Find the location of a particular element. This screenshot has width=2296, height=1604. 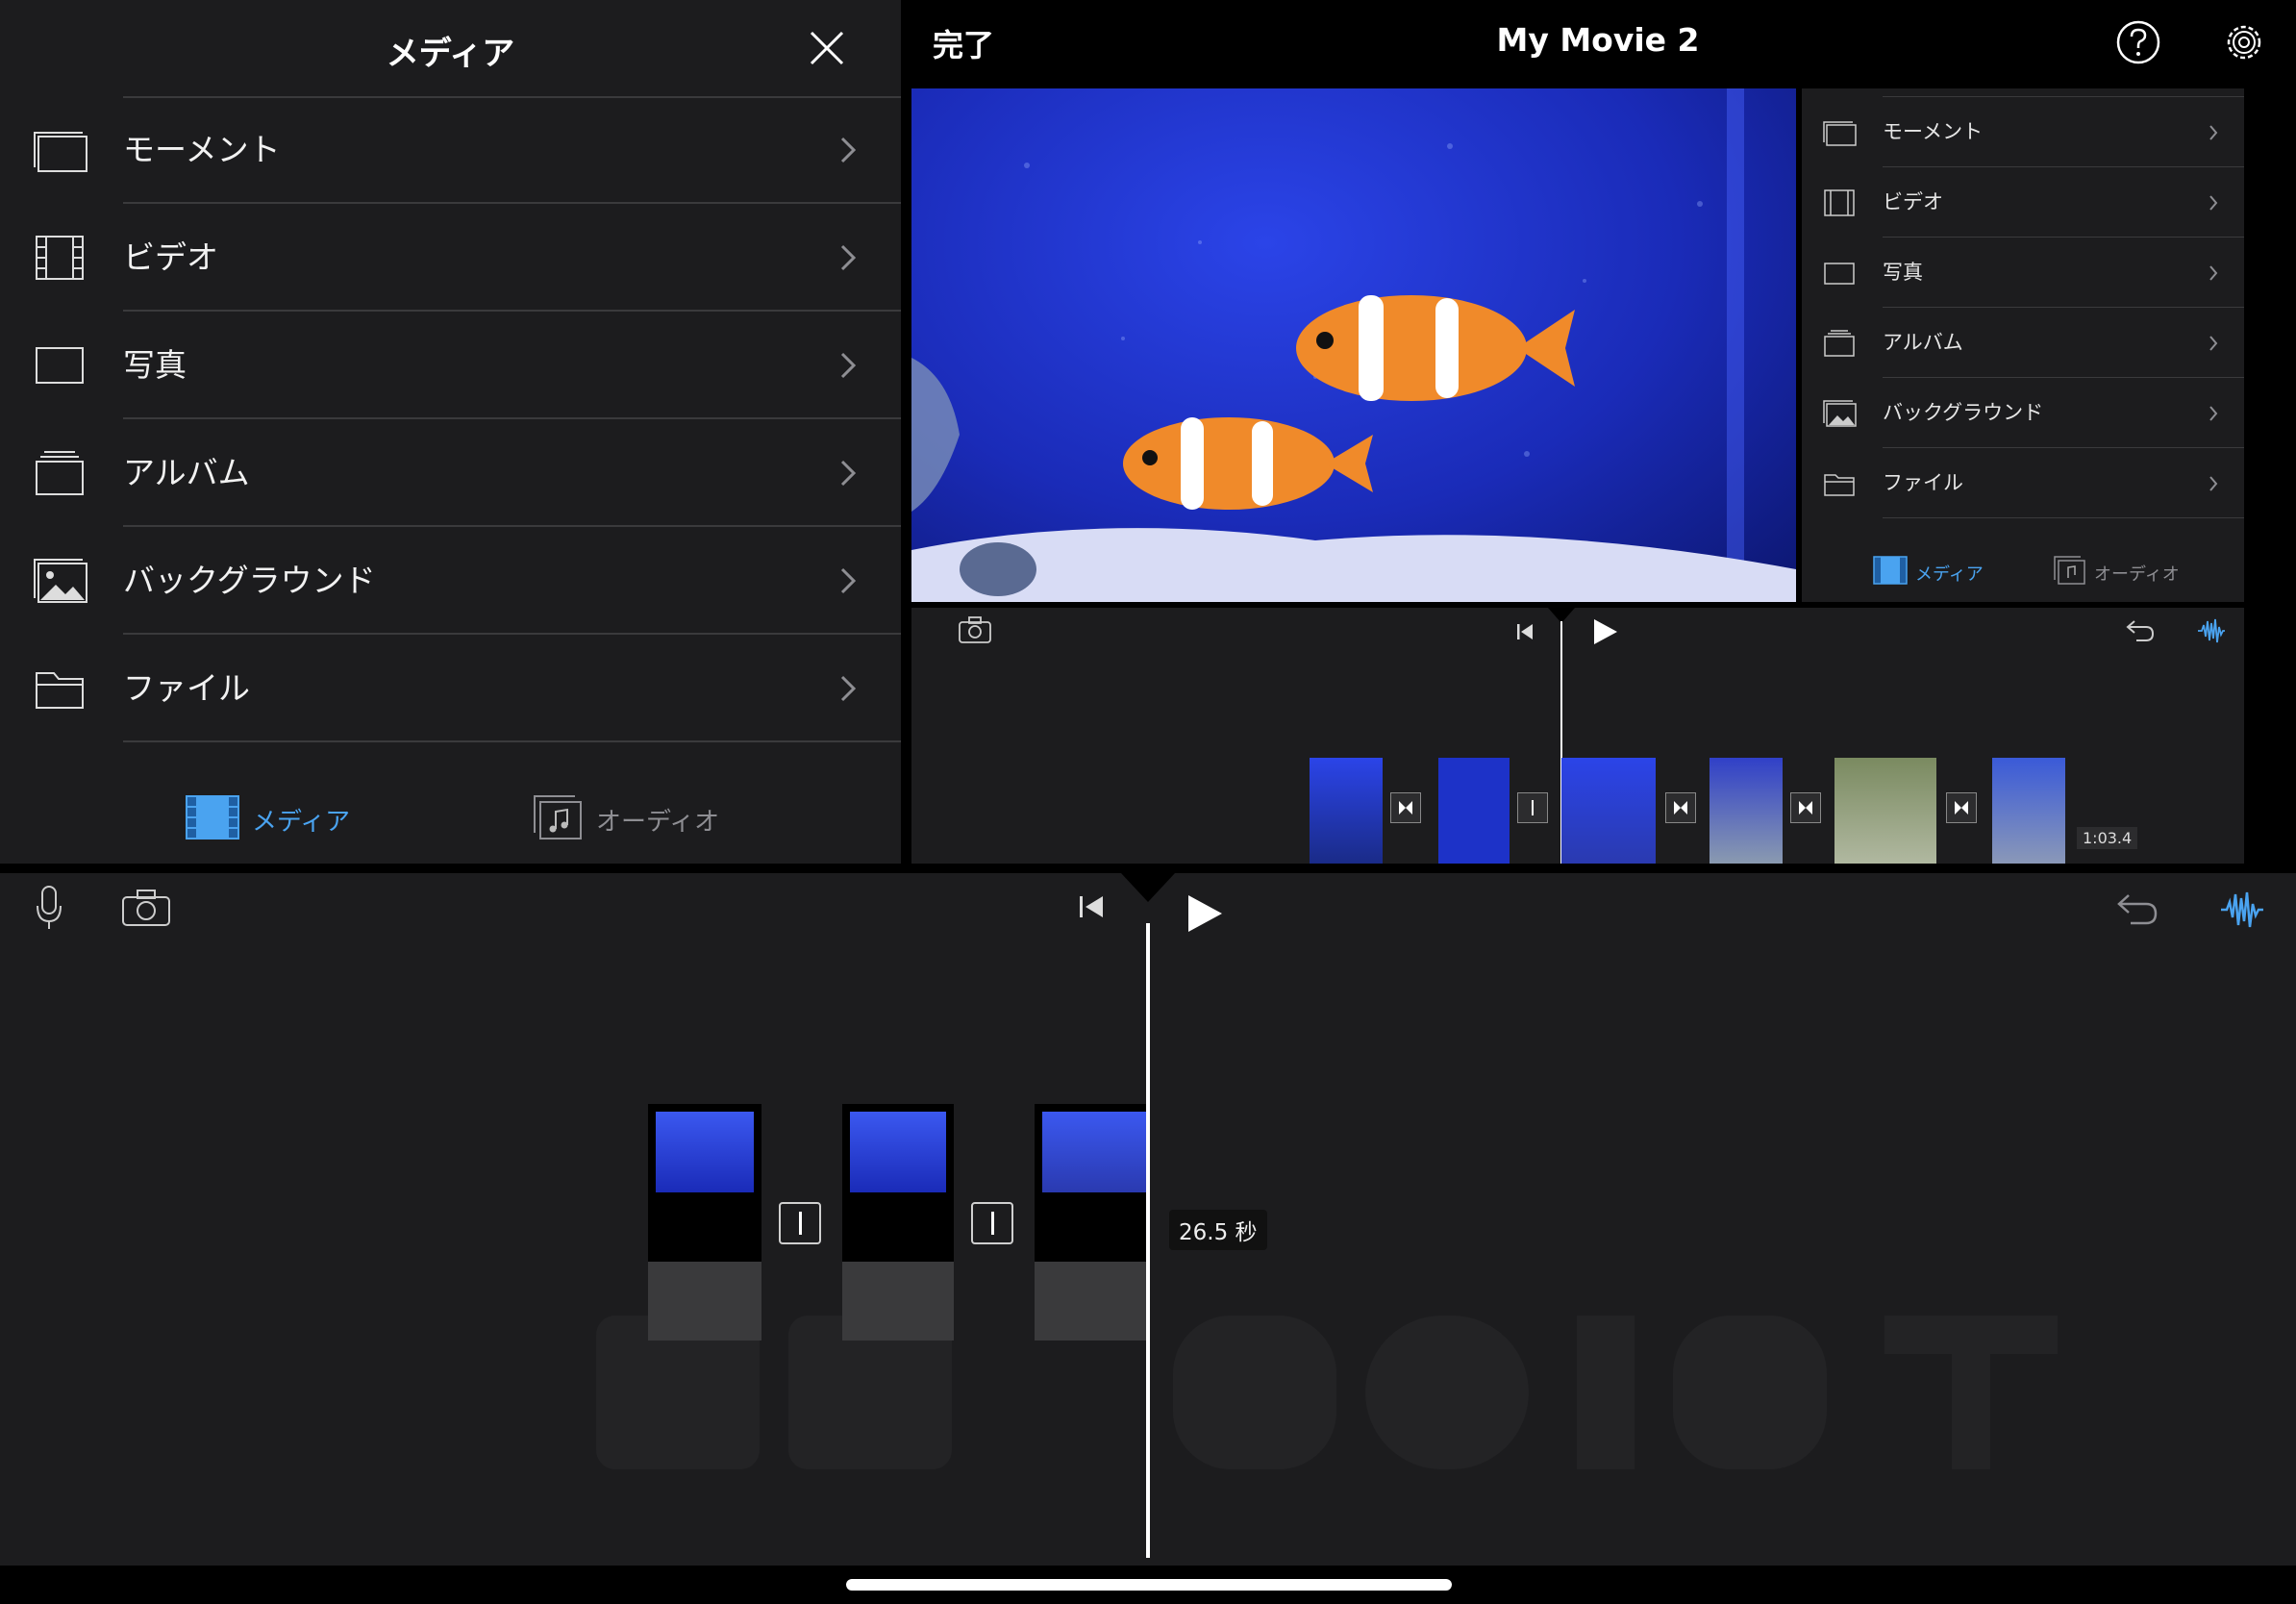

help-icon is located at coordinates (2138, 42).